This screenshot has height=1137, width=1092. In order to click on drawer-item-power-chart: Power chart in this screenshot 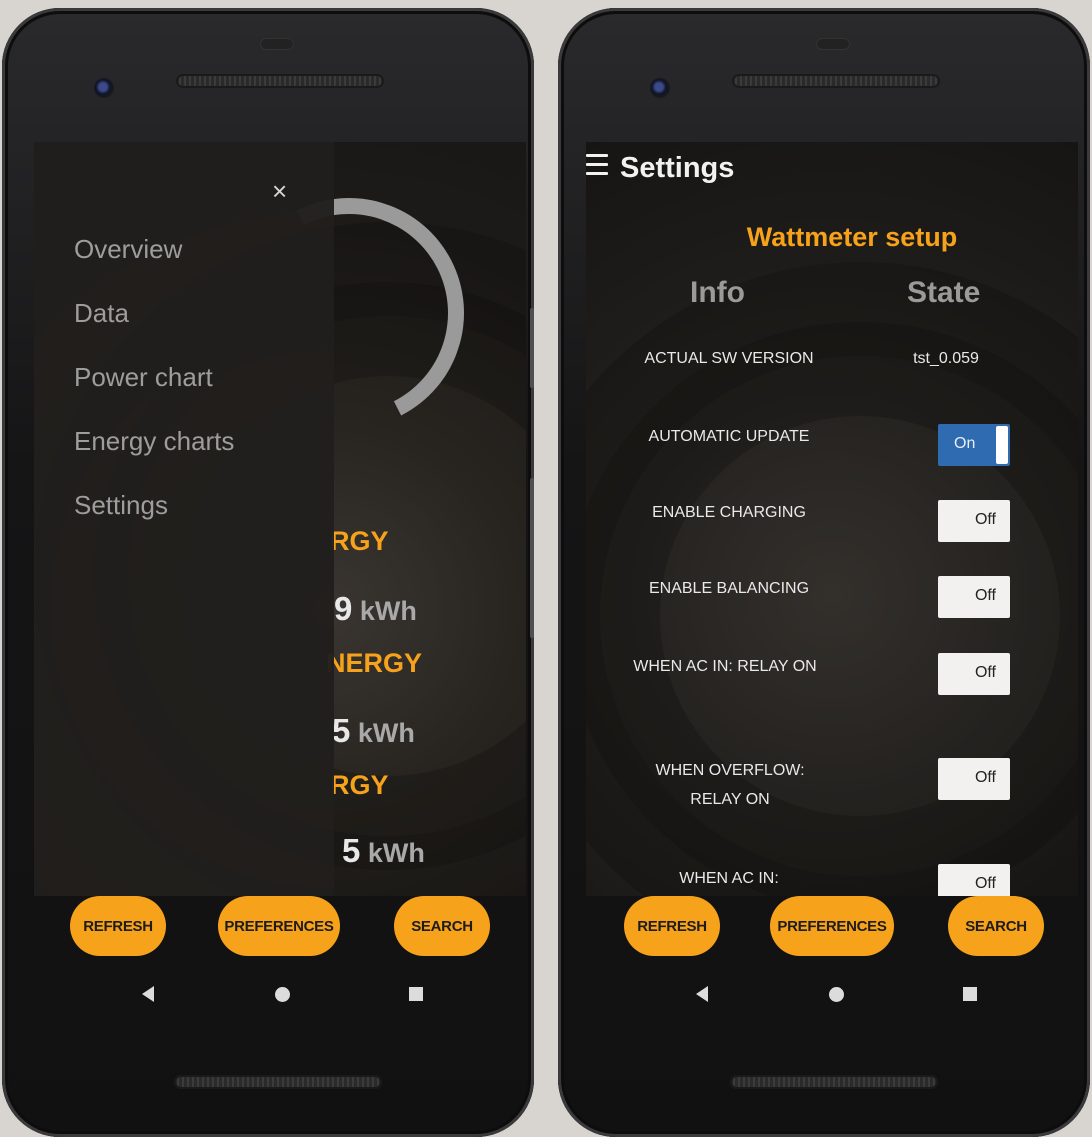, I will do `click(143, 377)`.